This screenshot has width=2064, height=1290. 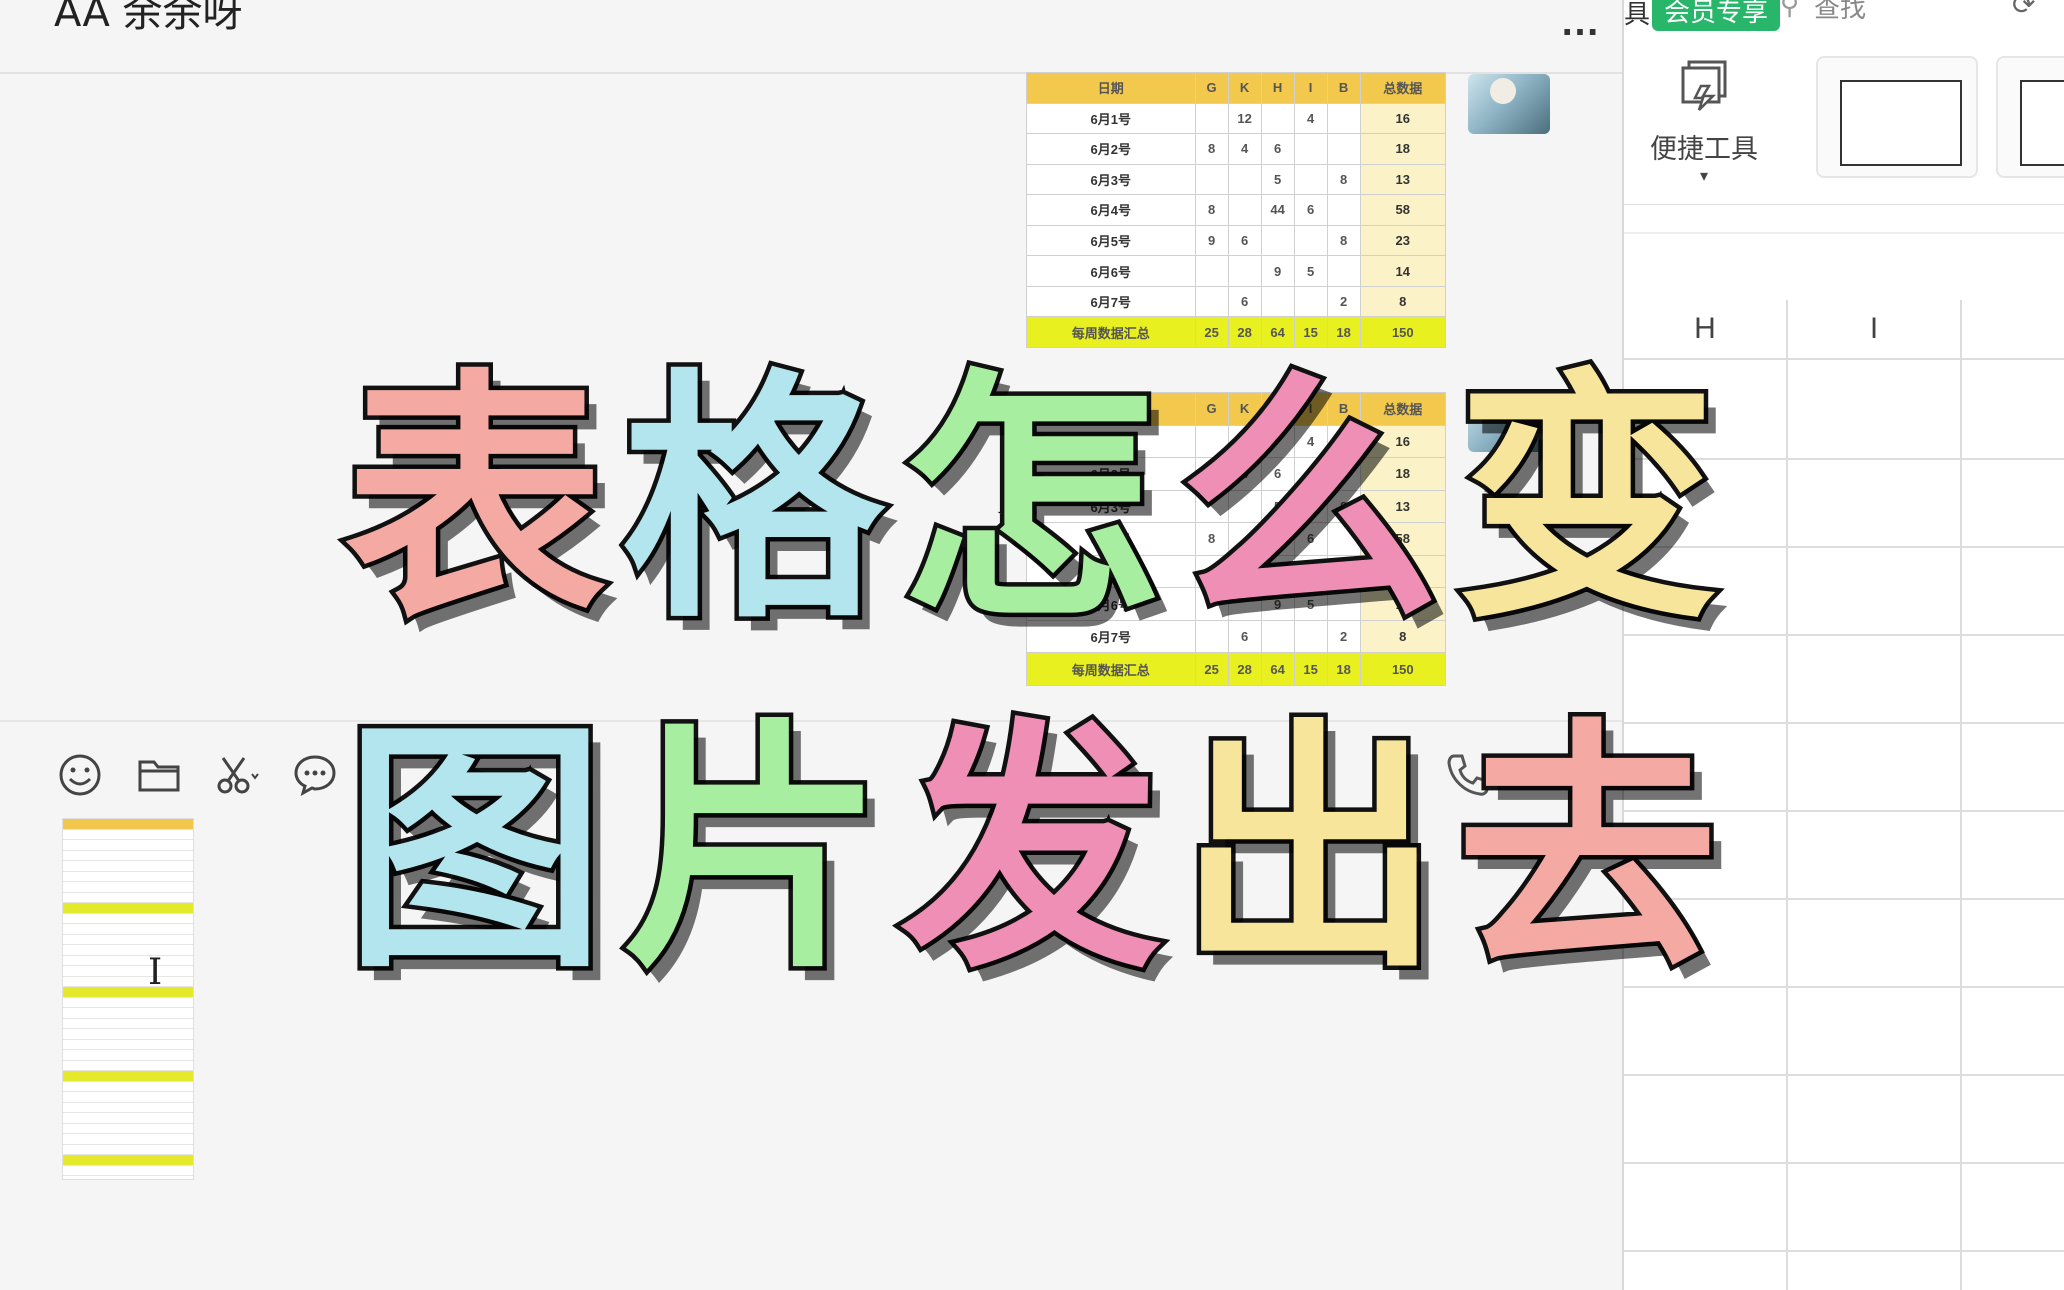 What do you see at coordinates (1402, 332) in the screenshot?
I see `table-summary-cell: 150` at bounding box center [1402, 332].